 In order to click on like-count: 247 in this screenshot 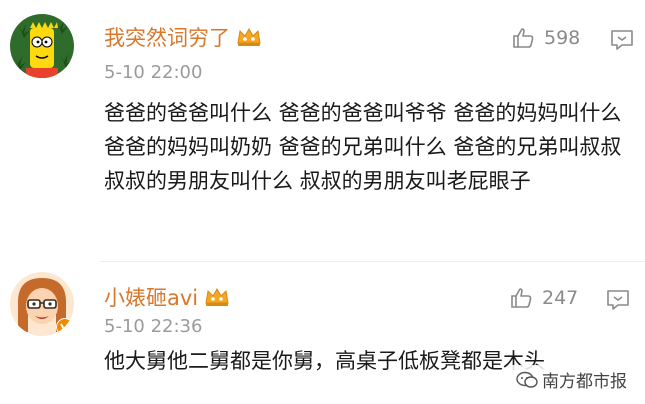, I will do `click(560, 298)`.